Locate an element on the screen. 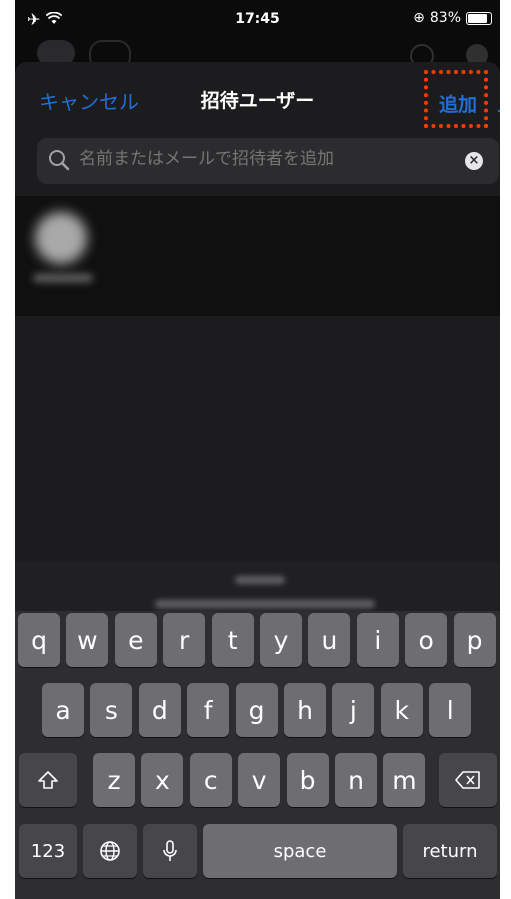  shift-key is located at coordinates (48, 780).